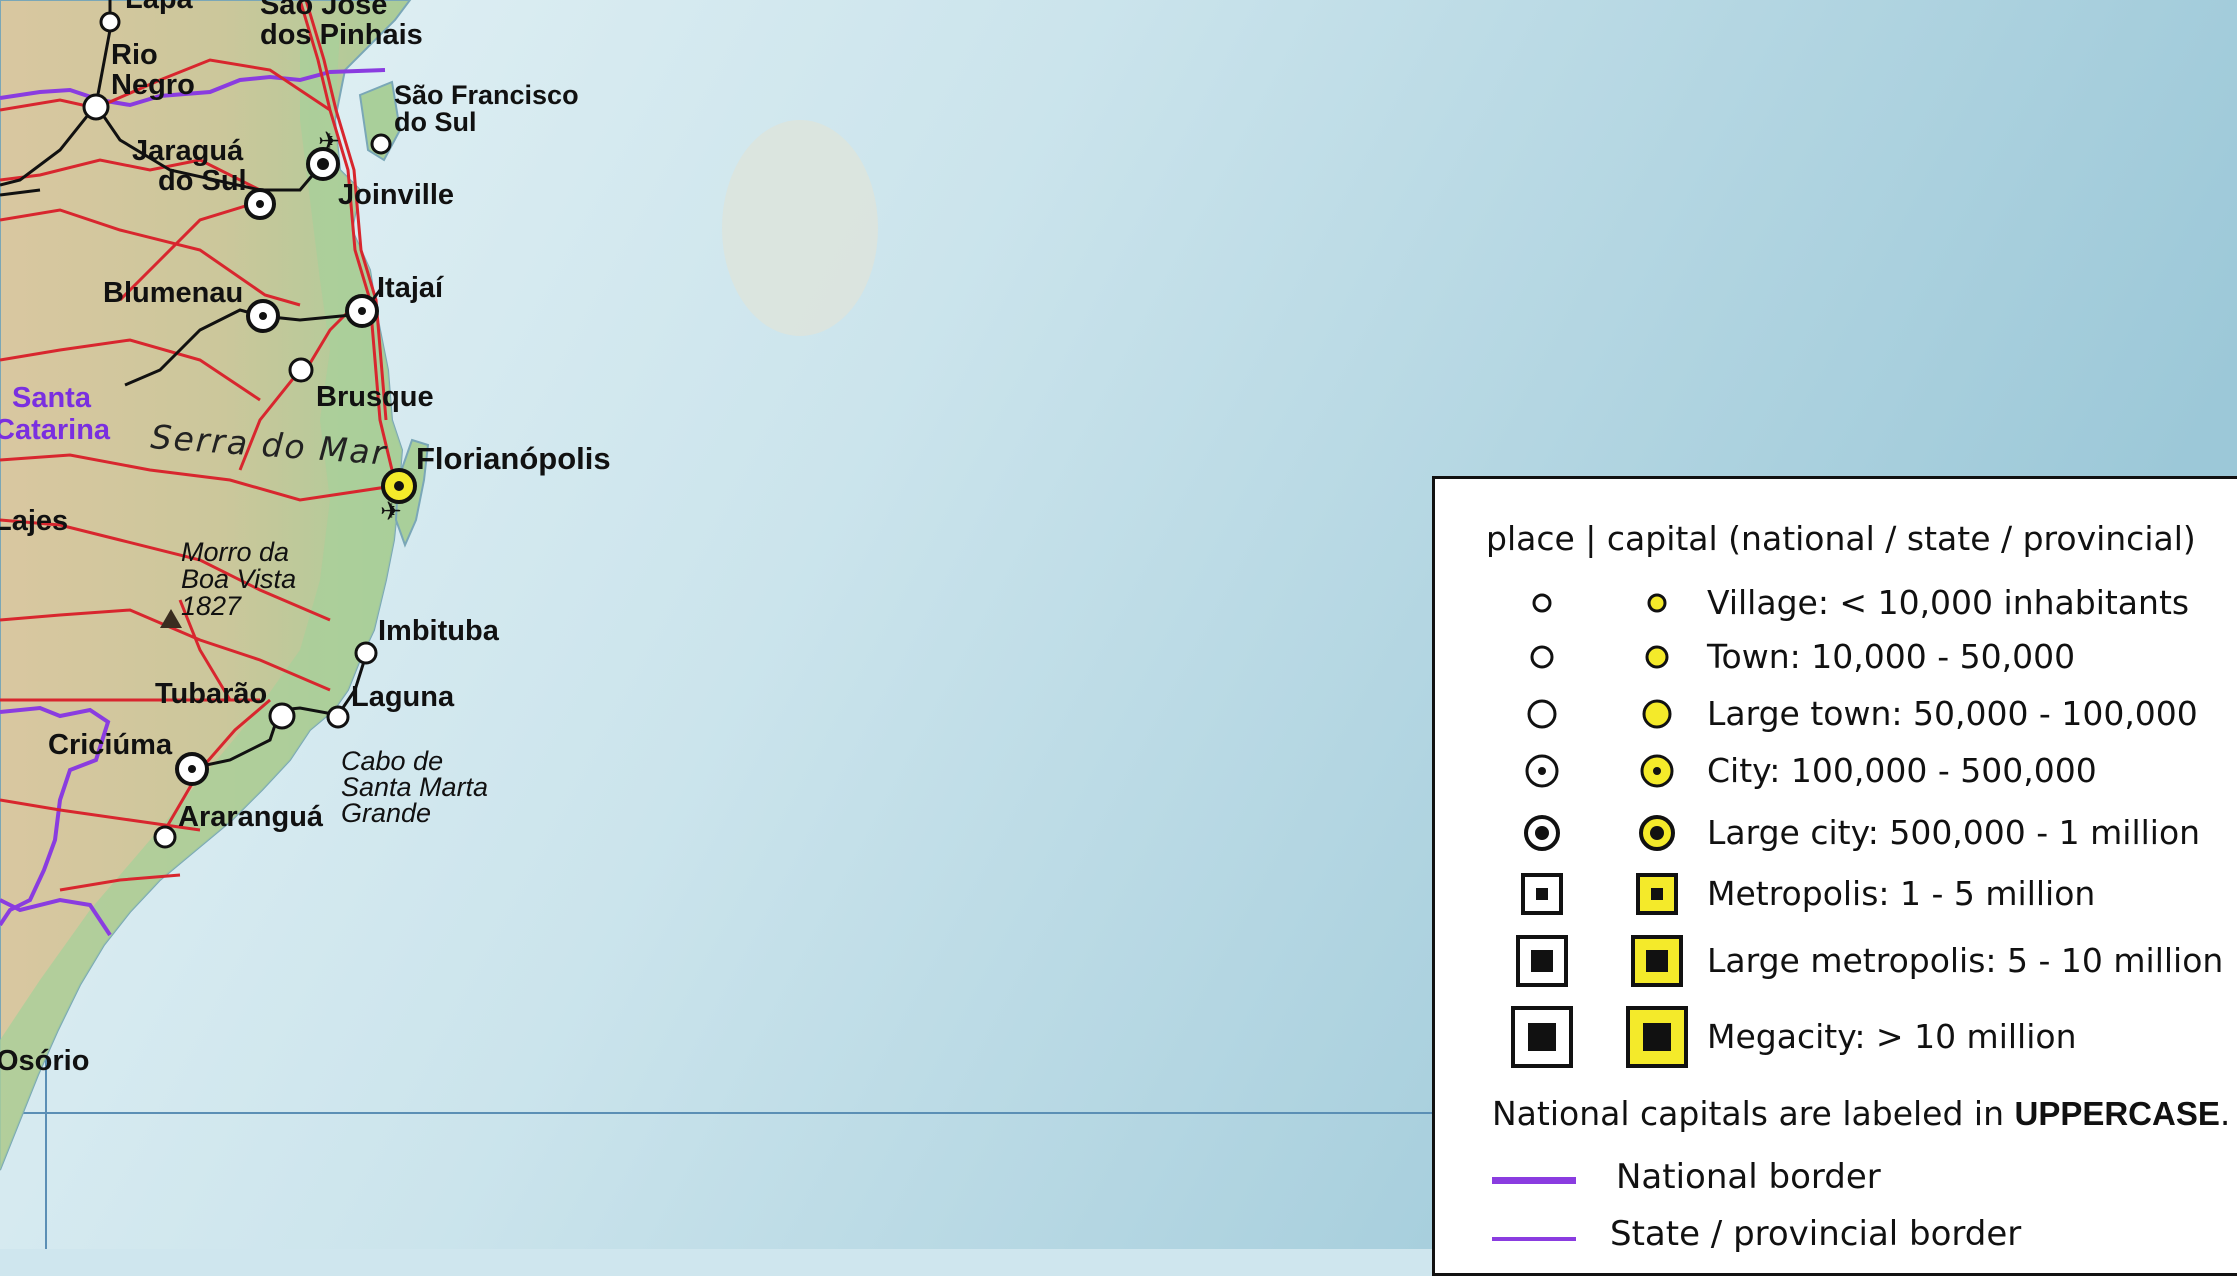  What do you see at coordinates (301, 370) in the screenshot?
I see `place-marker-brusque` at bounding box center [301, 370].